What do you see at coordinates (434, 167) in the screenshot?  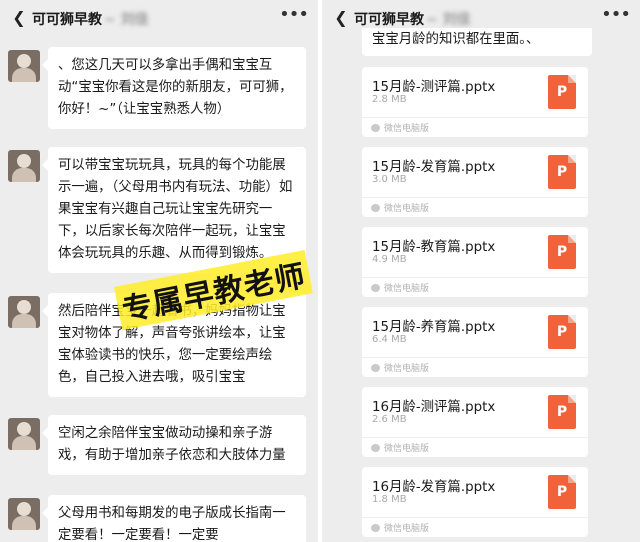 I see `file-name: 15月龄-发育篇.pptx` at bounding box center [434, 167].